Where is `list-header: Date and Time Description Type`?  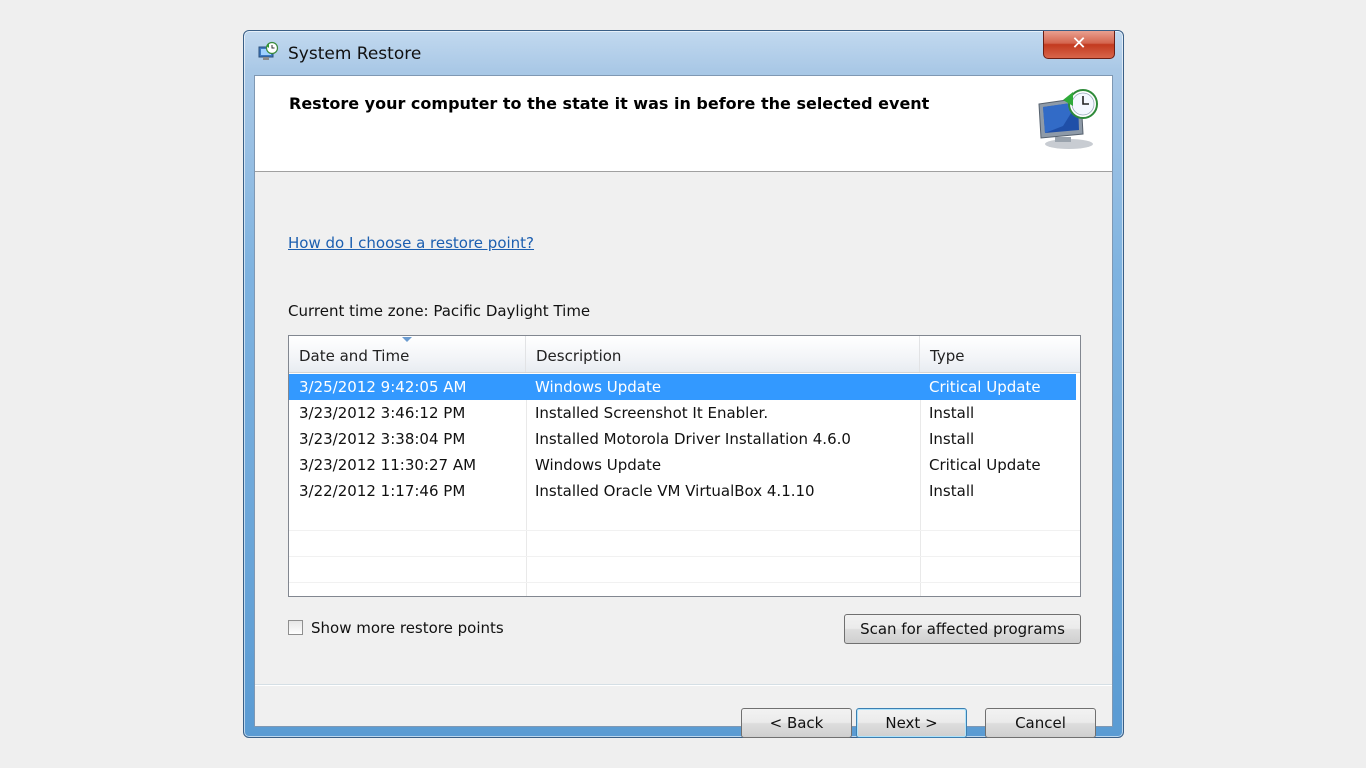 list-header: Date and Time Description Type is located at coordinates (684, 354).